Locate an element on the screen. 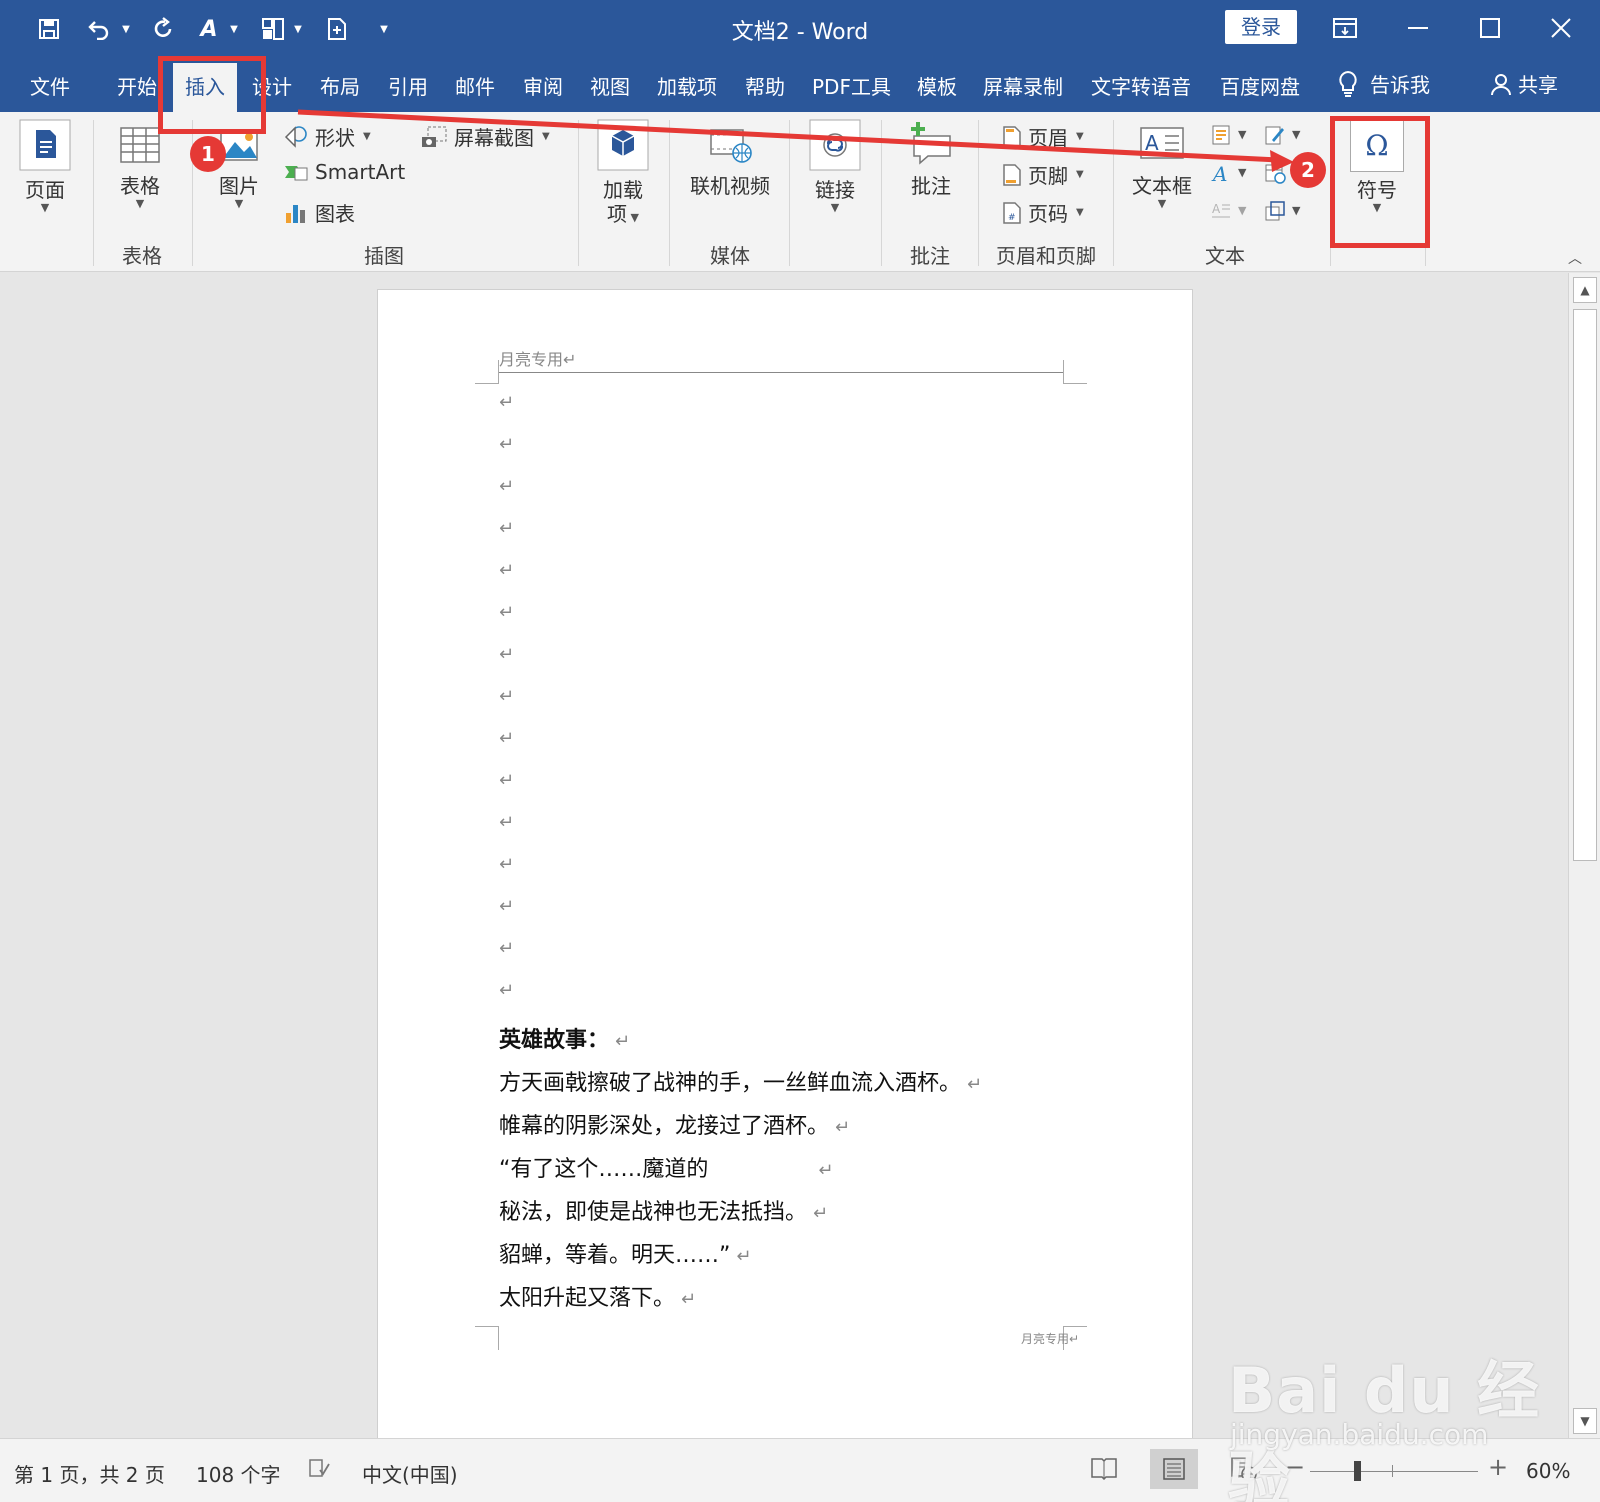 This screenshot has width=1600, height=1502. highlight-insert-tab is located at coordinates (212, 95).